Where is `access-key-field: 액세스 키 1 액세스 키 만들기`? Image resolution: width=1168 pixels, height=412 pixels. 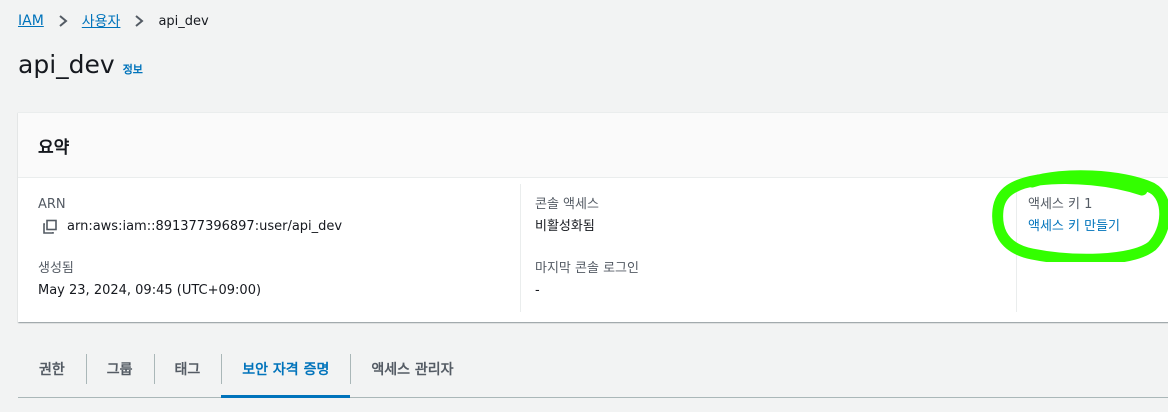
access-key-field: 액세스 키 1 액세스 키 만들기 is located at coordinates (1074, 216).